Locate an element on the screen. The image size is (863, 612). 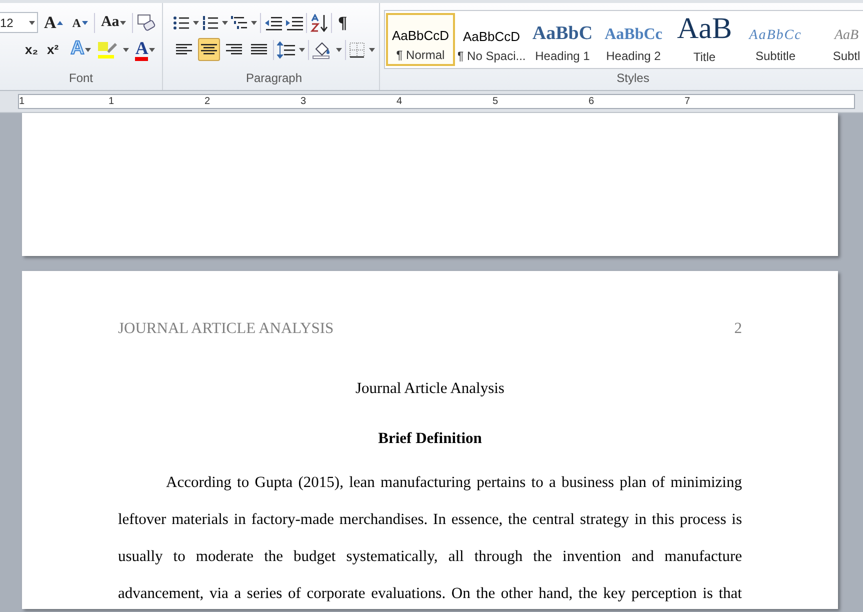
shrink-font-button: A is located at coordinates (80, 22).